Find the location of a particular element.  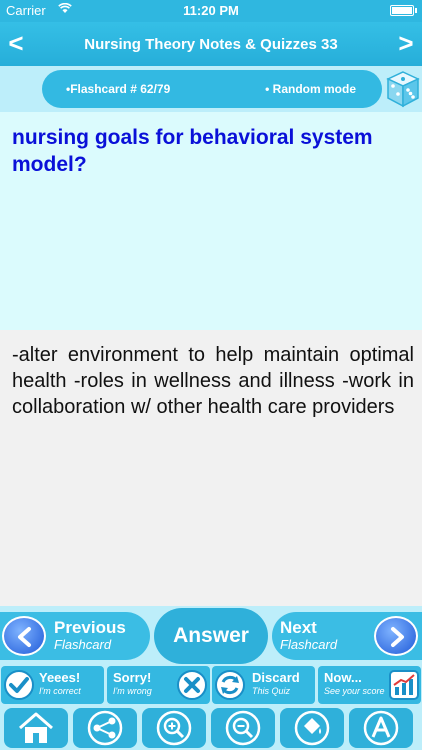

page-title: Nursing Theory Notes & Quizzes 33 is located at coordinates (211, 44).